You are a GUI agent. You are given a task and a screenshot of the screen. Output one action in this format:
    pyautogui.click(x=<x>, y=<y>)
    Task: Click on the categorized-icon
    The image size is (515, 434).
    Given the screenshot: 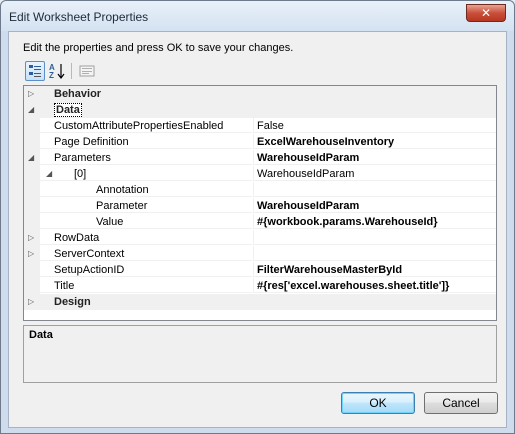 What is the action you would take?
    pyautogui.click(x=35, y=71)
    